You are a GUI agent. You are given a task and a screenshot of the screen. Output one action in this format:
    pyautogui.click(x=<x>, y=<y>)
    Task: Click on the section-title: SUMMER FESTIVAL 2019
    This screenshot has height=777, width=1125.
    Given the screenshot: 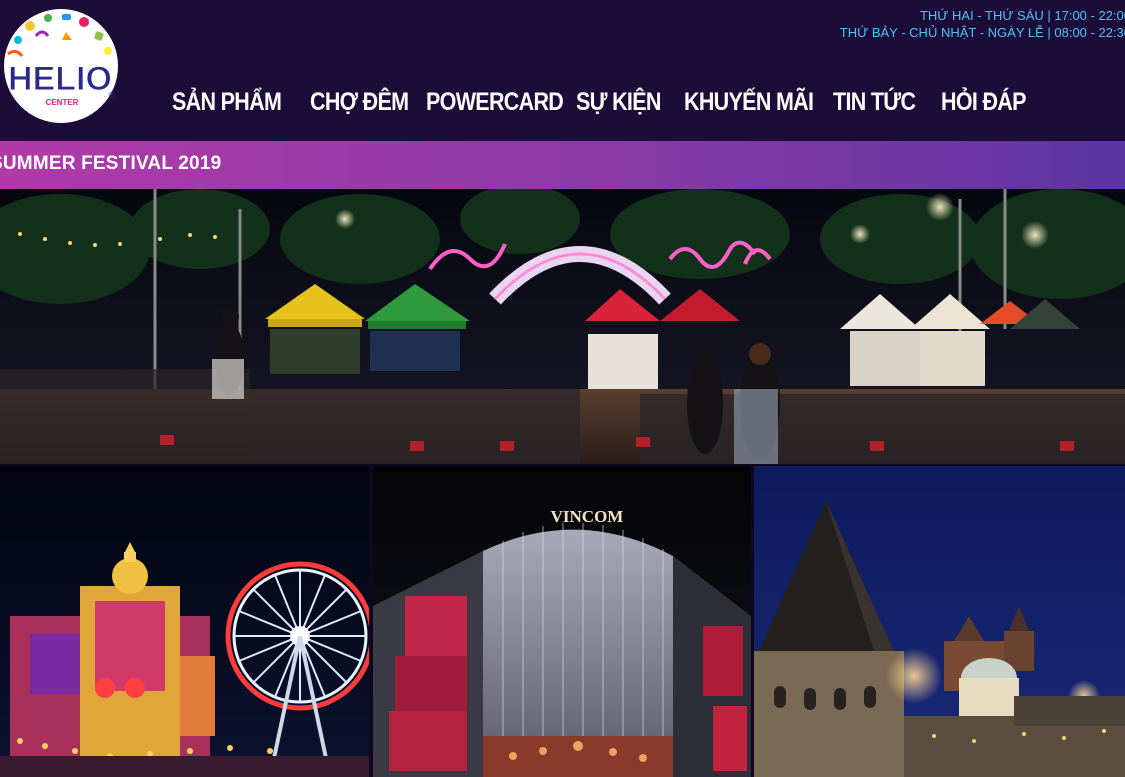 What is the action you would take?
    pyautogui.click(x=111, y=163)
    